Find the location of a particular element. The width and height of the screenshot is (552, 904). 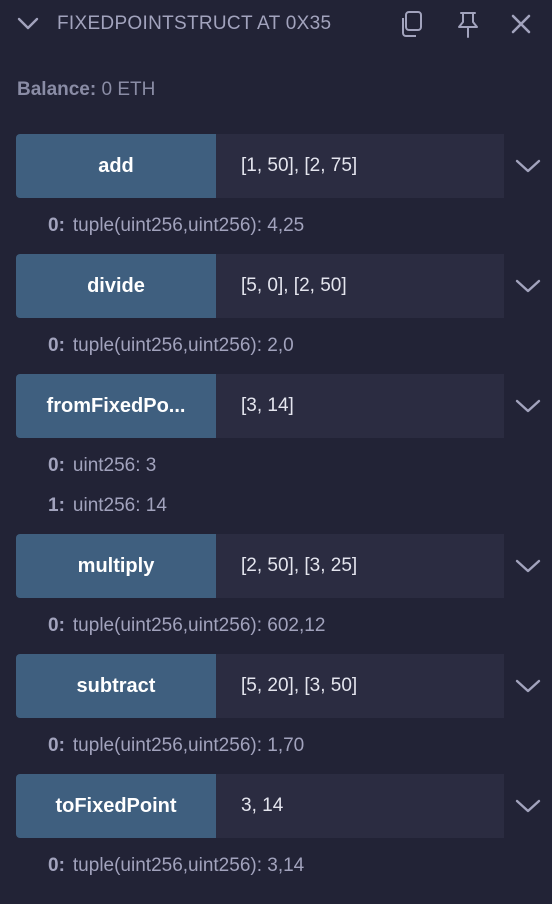

output-index: 1: is located at coordinates (56, 505).